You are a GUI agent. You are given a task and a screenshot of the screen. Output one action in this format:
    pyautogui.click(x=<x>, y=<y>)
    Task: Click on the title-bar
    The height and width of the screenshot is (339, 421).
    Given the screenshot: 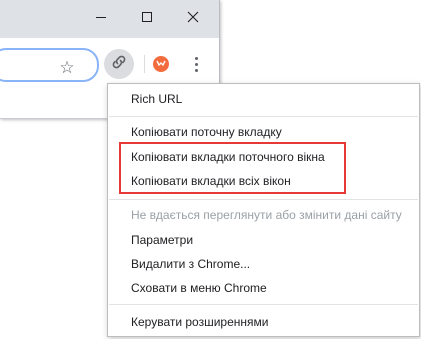 What is the action you would take?
    pyautogui.click(x=109, y=19)
    